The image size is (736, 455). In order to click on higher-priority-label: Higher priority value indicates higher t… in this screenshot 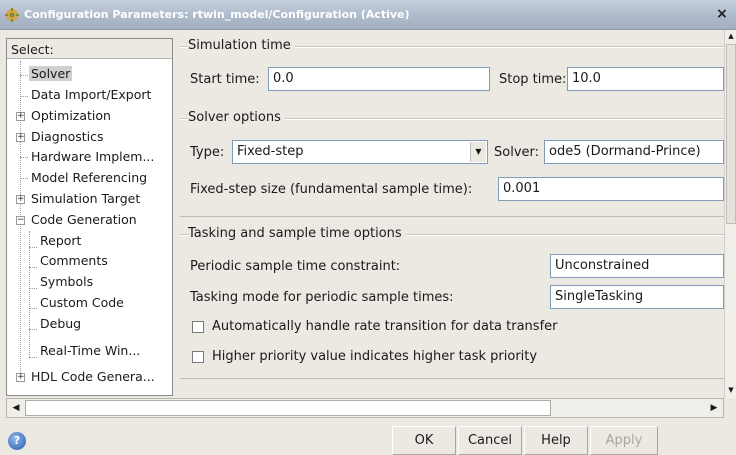, I will do `click(375, 356)`.